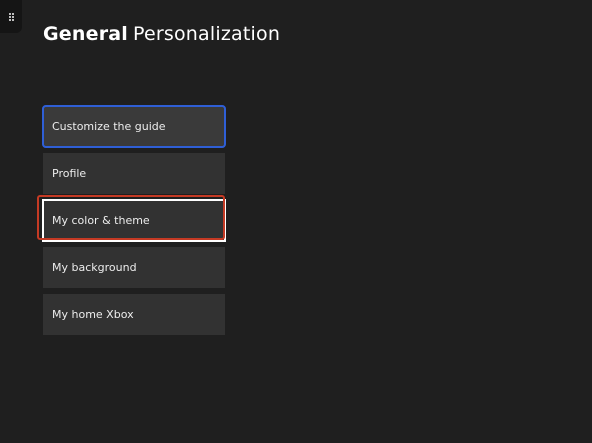 This screenshot has width=592, height=443. Describe the element at coordinates (94, 267) in the screenshot. I see `menu-item-label: My background` at that location.